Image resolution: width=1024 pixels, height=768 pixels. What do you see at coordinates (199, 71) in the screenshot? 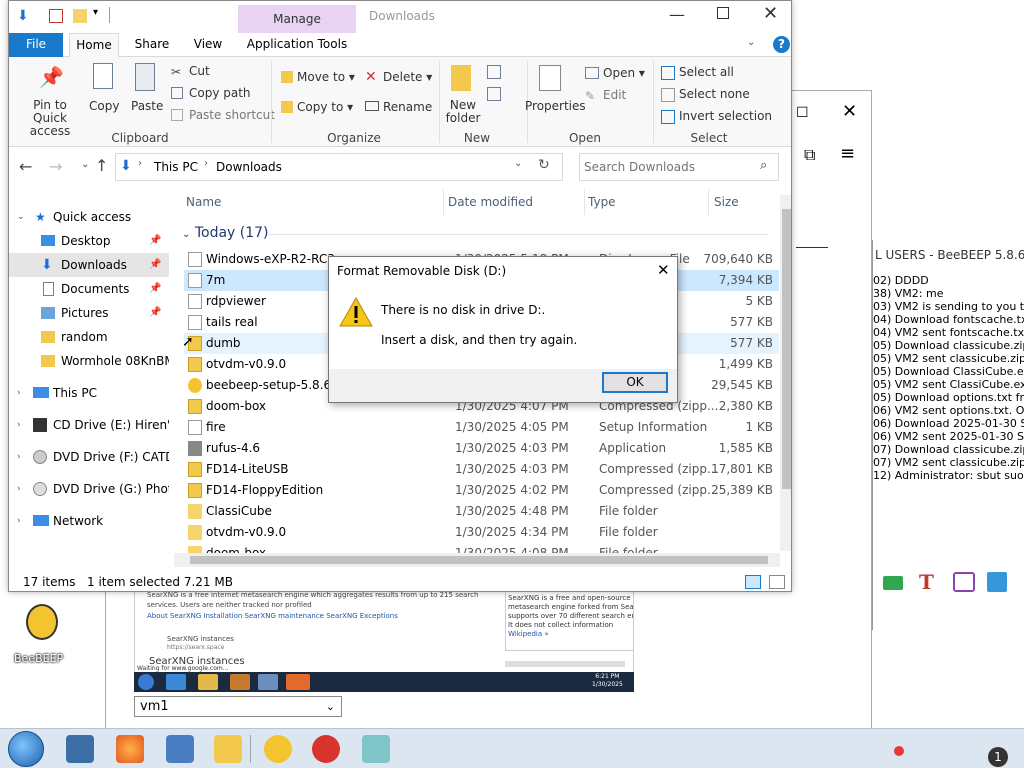
I see `cut-button: Cut` at bounding box center [199, 71].